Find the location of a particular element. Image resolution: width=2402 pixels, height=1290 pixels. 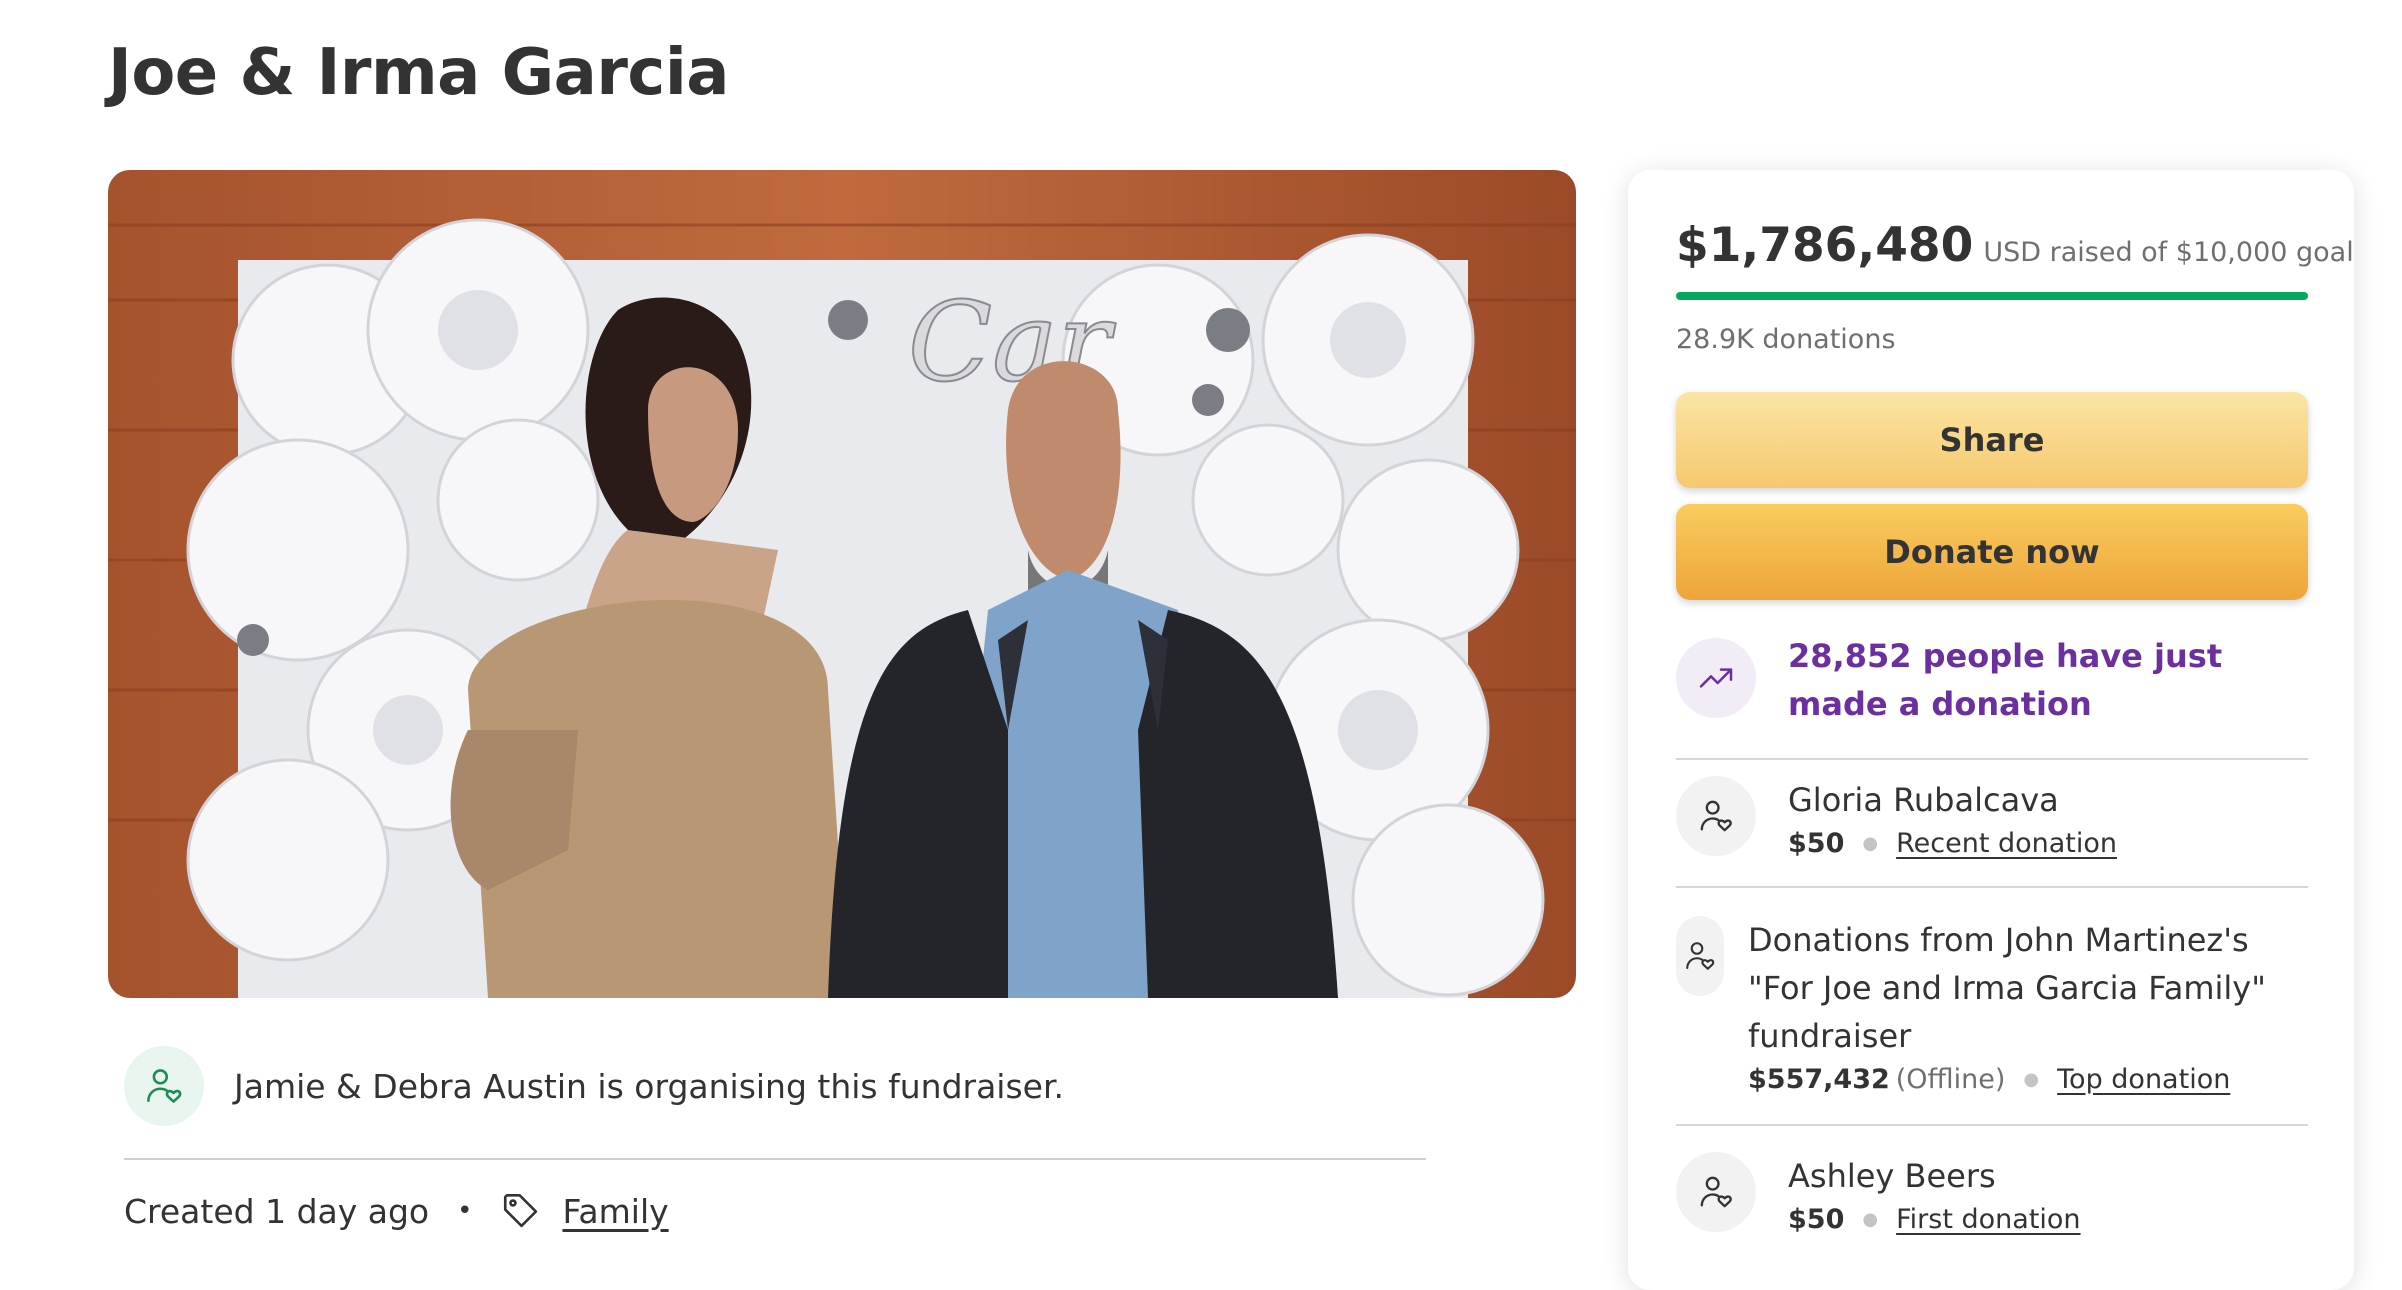

trending-up-icon is located at coordinates (1716, 678).